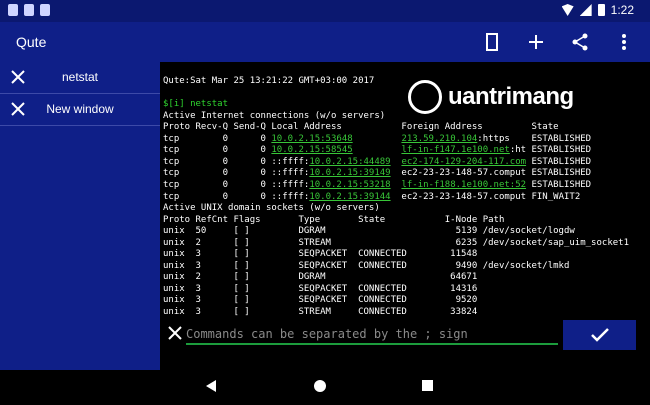  What do you see at coordinates (622, 10) in the screenshot?
I see `clock: 1:22` at bounding box center [622, 10].